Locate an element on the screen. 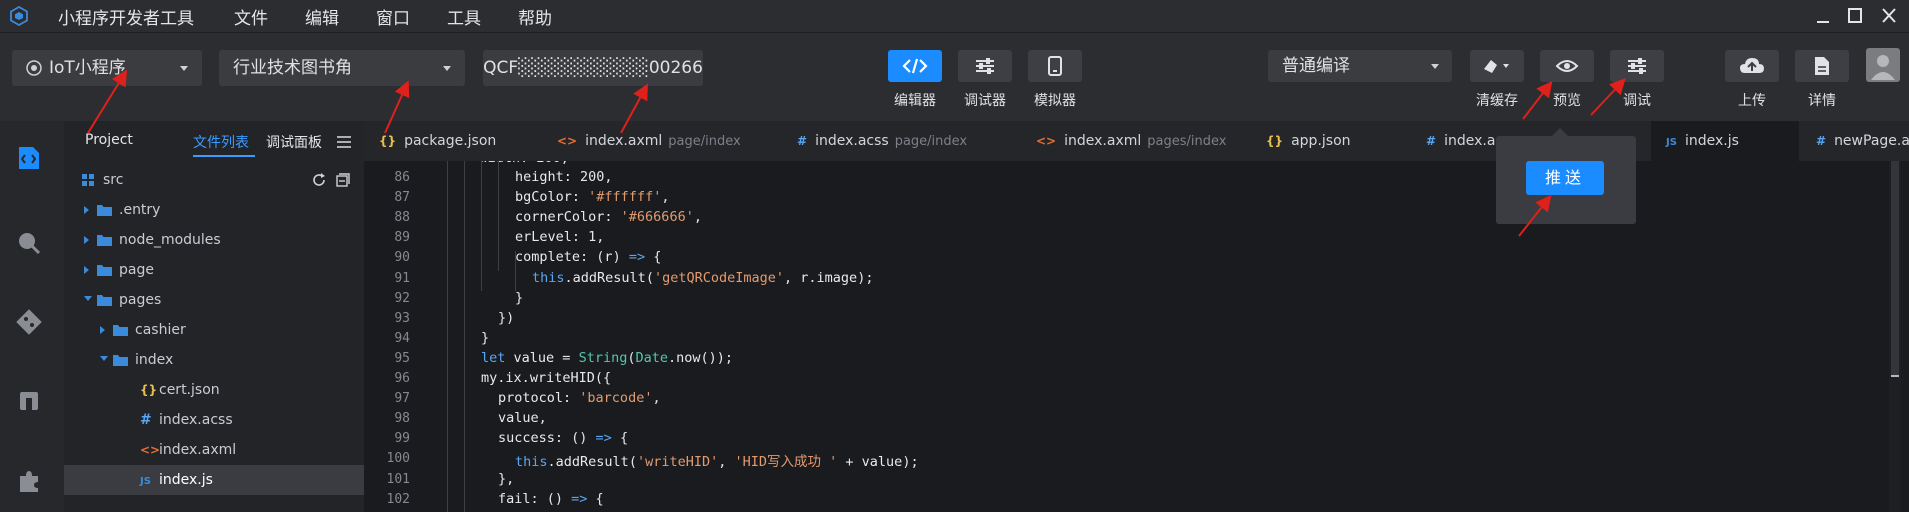 The height and width of the screenshot is (512, 1909). activity-search is located at coordinates (29, 243).